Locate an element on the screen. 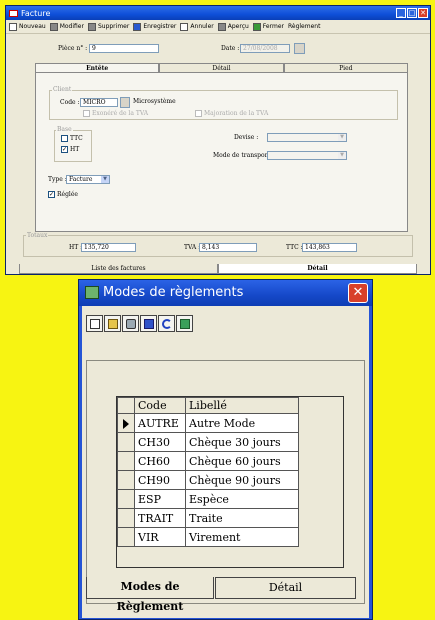 Image resolution: width=435 pixels, height=620 pixels. cell-code: AUTRE is located at coordinates (160, 423).